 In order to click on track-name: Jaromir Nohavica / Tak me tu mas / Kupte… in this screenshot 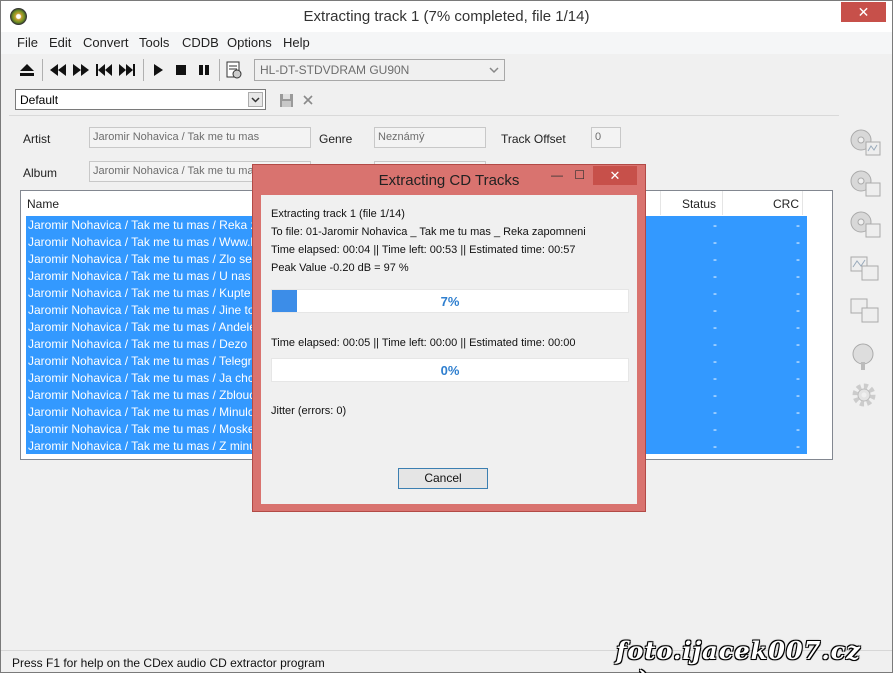, I will do `click(152, 293)`.